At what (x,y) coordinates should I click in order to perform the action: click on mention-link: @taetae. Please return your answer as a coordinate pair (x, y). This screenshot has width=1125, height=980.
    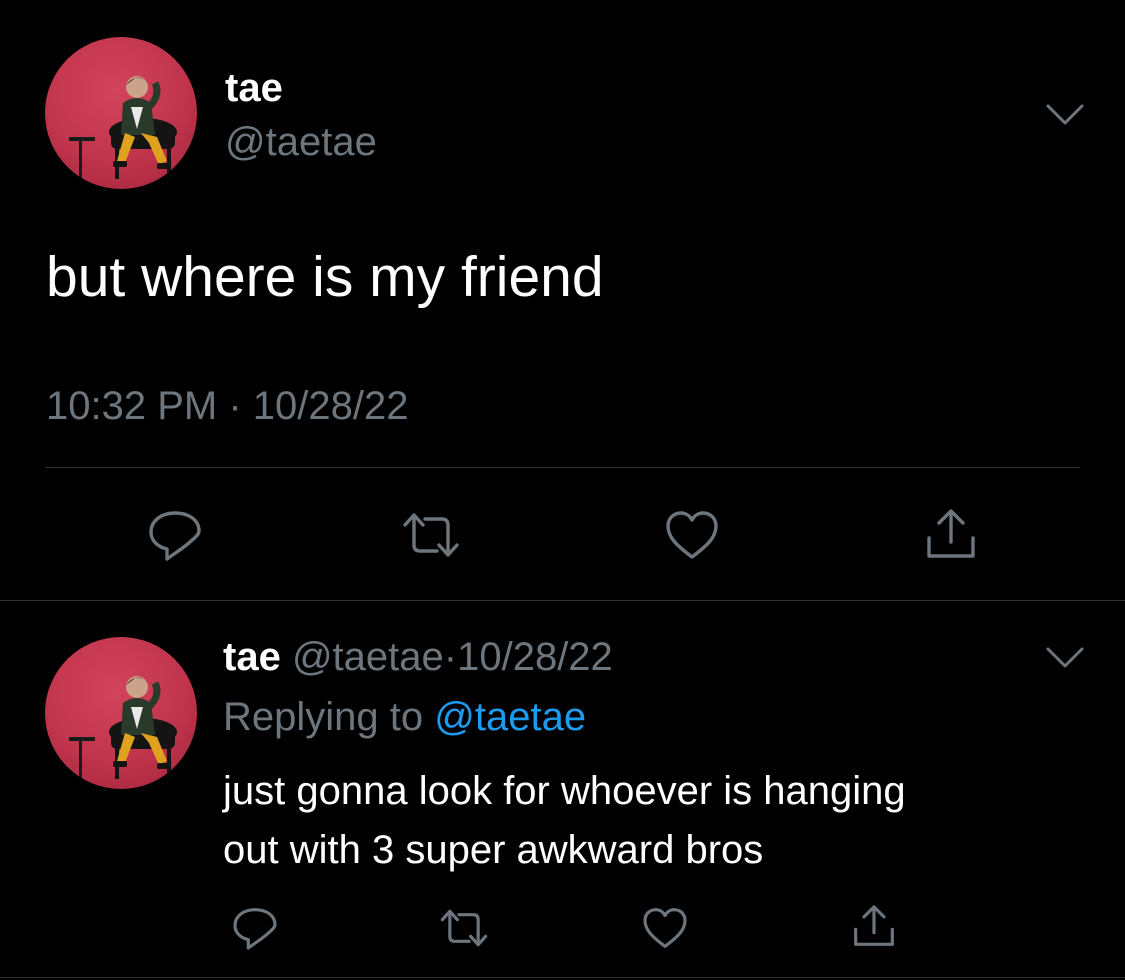
    Looking at the image, I should click on (510, 717).